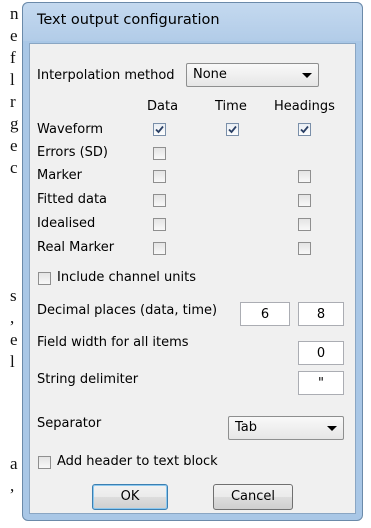 This screenshot has height=528, width=371. Describe the element at coordinates (304, 224) in the screenshot. I see `idealised-headings-checkbox` at that location.